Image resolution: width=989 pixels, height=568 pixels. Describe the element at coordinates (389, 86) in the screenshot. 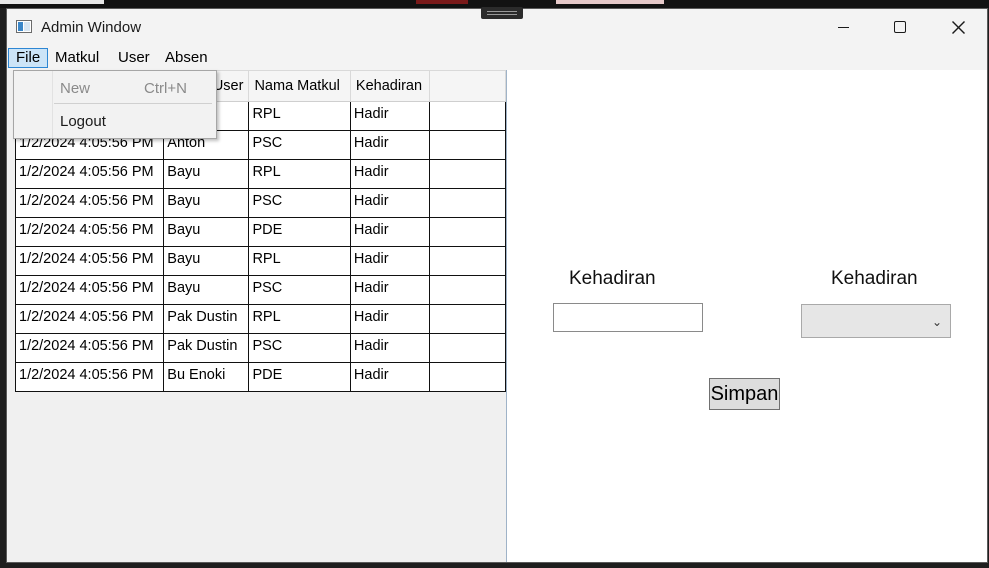

I see `column-header-kehadiran: Kehadiran` at that location.